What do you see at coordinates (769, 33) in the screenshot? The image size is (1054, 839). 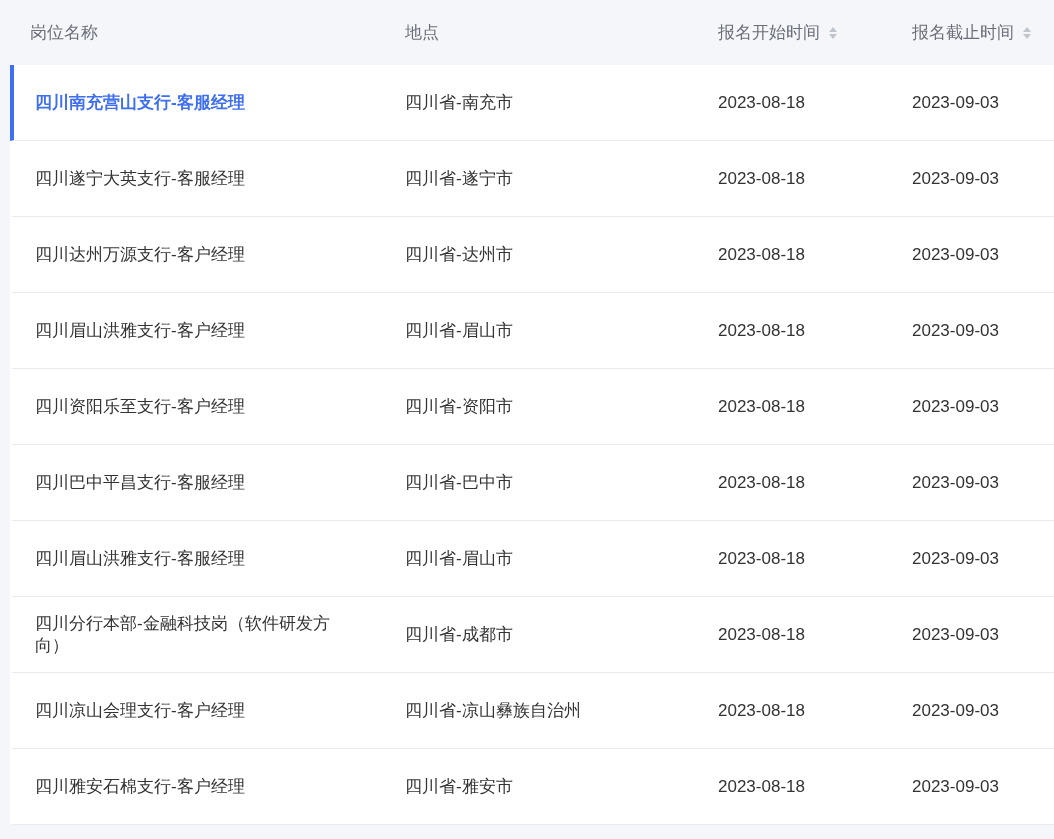 I see `column-header: 报名开始时间` at bounding box center [769, 33].